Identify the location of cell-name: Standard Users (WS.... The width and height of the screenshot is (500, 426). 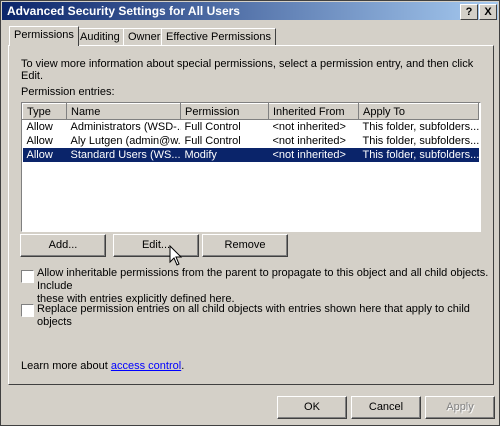
(123, 155).